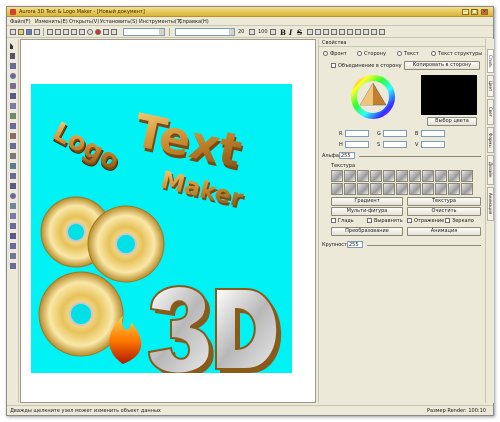 Image resolution: width=500 pixels, height=422 pixels. What do you see at coordinates (333, 65) in the screenshot?
I see `unify-side-checkbox` at bounding box center [333, 65].